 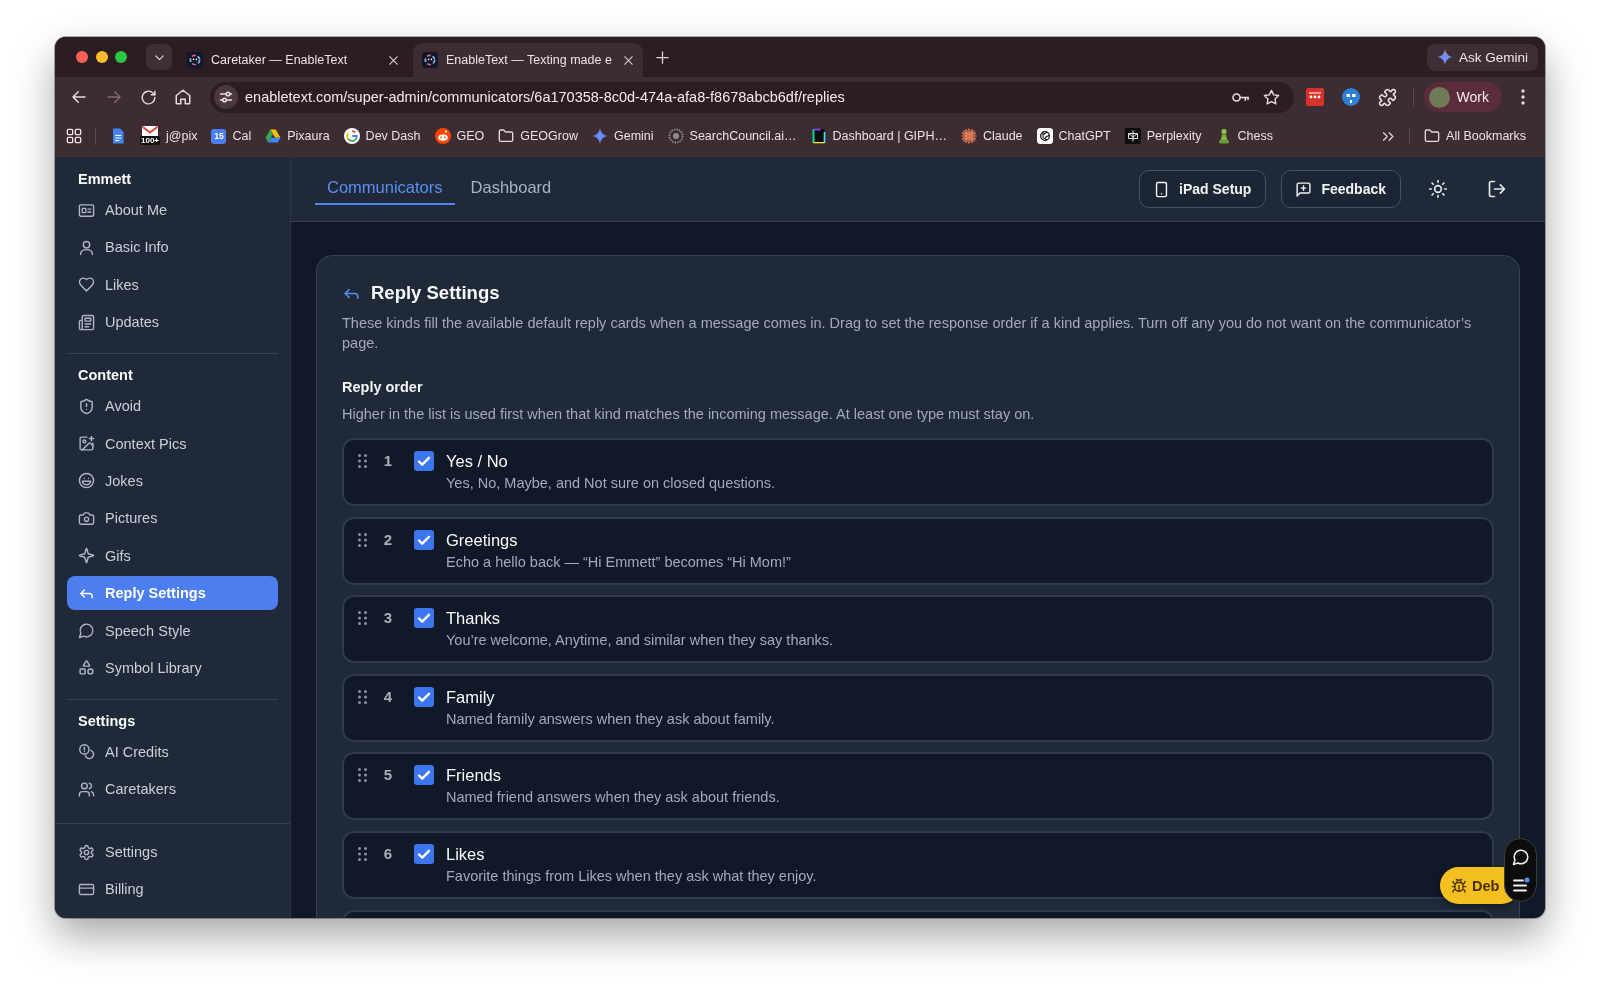 What do you see at coordinates (82, 57) in the screenshot?
I see `window-close-button` at bounding box center [82, 57].